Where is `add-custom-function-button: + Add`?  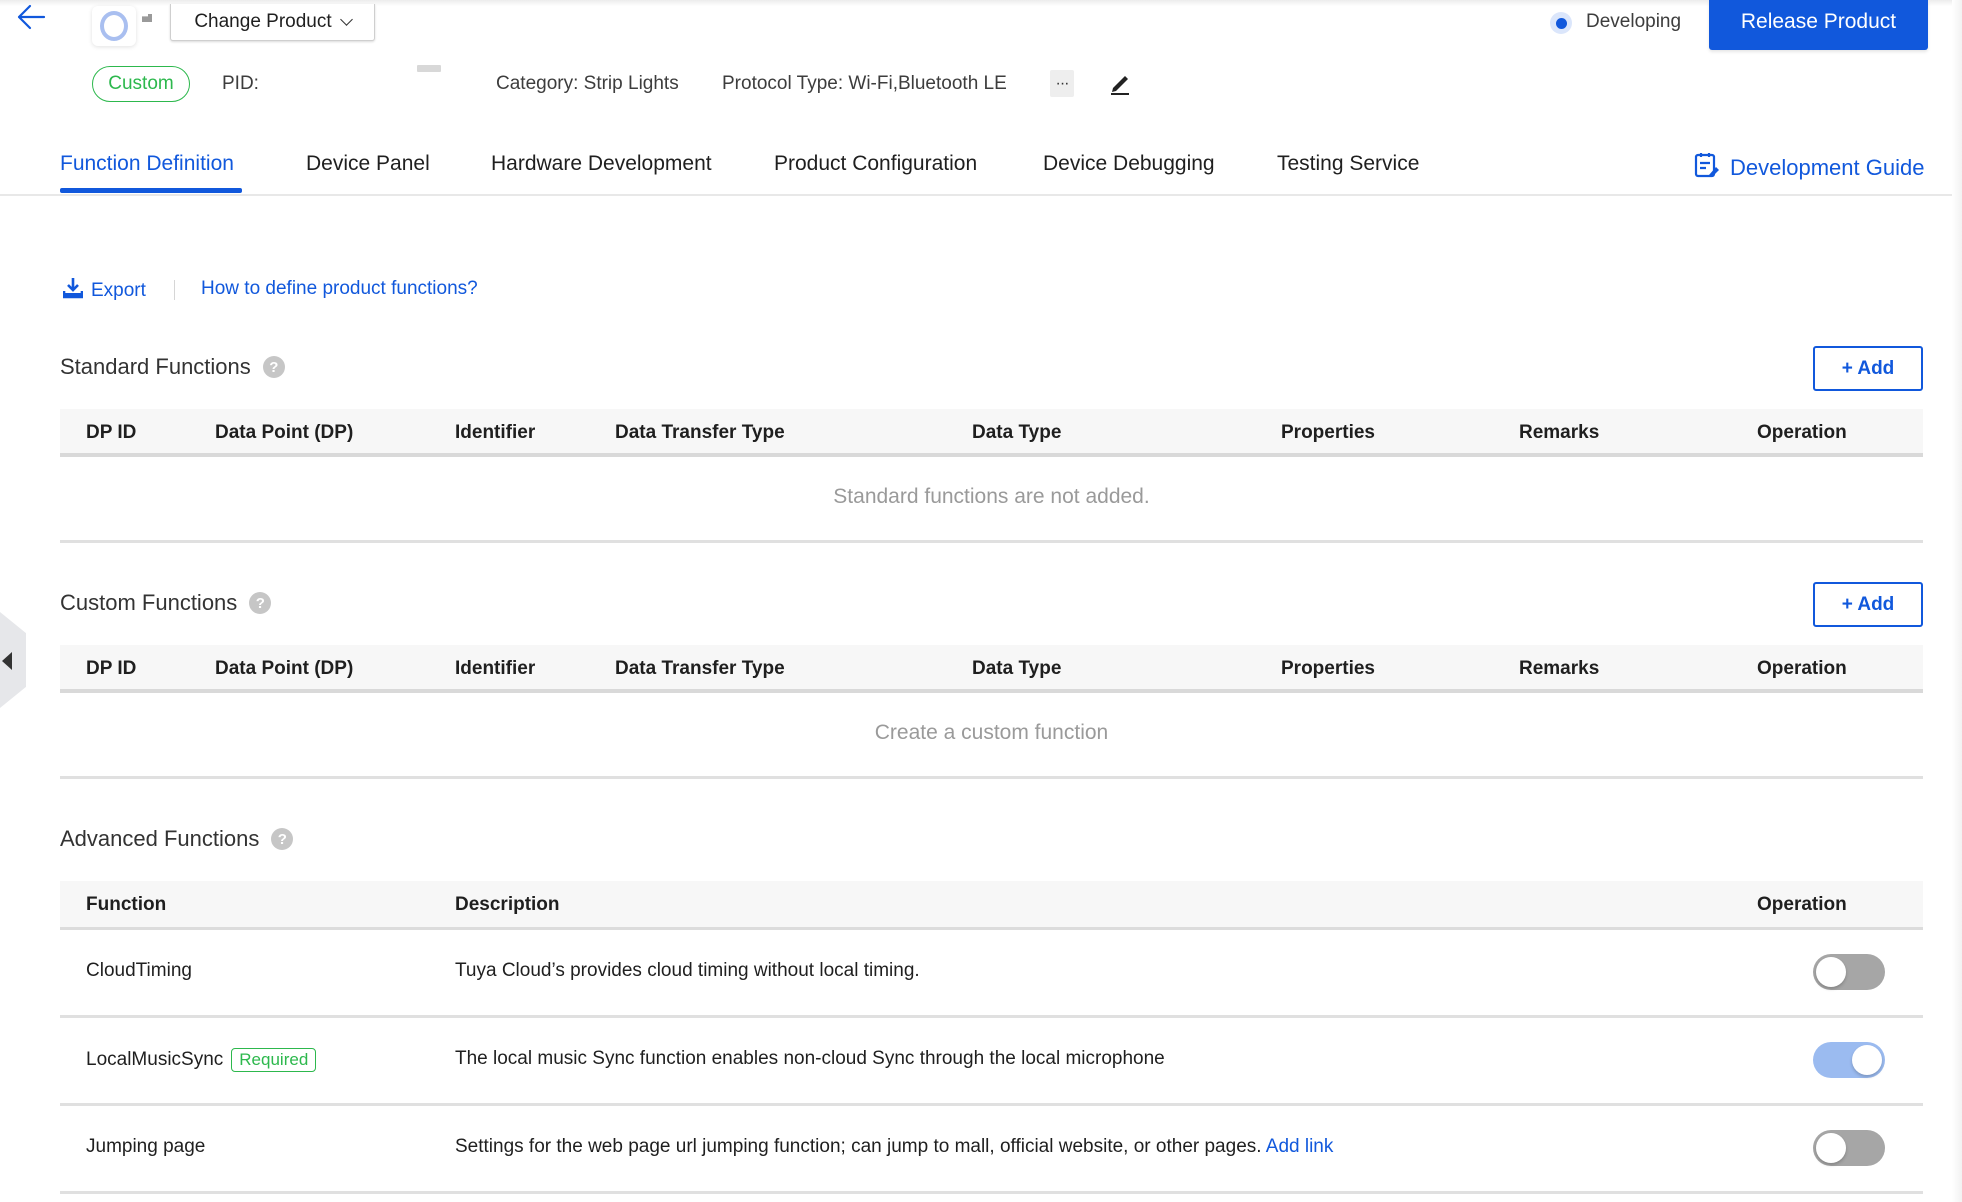
add-custom-function-button: + Add is located at coordinates (1868, 604).